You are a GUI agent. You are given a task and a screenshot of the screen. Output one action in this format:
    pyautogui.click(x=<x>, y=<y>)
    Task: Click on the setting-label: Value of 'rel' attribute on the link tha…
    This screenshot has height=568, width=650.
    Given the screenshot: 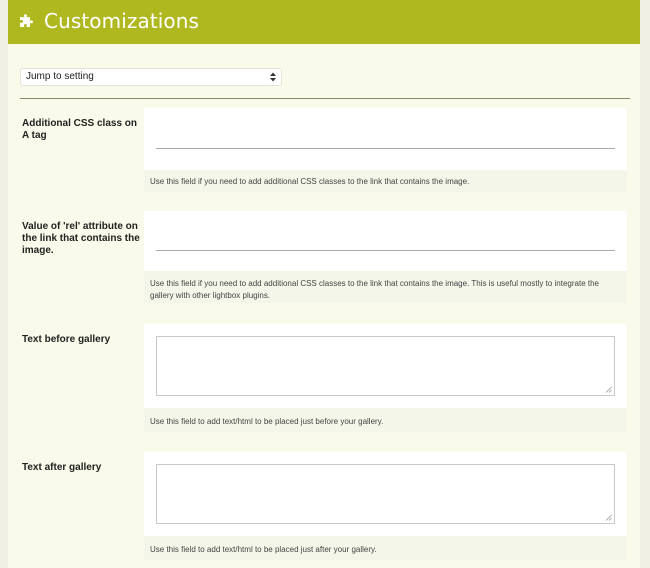 What is the action you would take?
    pyautogui.click(x=81, y=238)
    